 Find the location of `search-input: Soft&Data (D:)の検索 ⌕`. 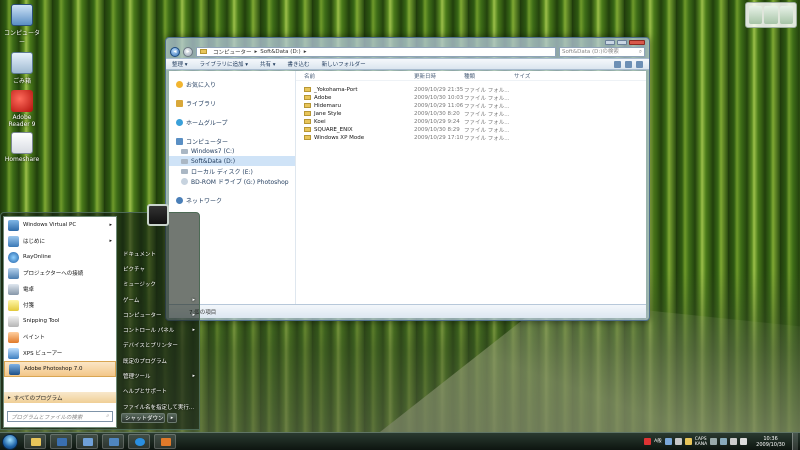

search-input: Soft&Data (D:)の検索 ⌕ is located at coordinates (602, 51).